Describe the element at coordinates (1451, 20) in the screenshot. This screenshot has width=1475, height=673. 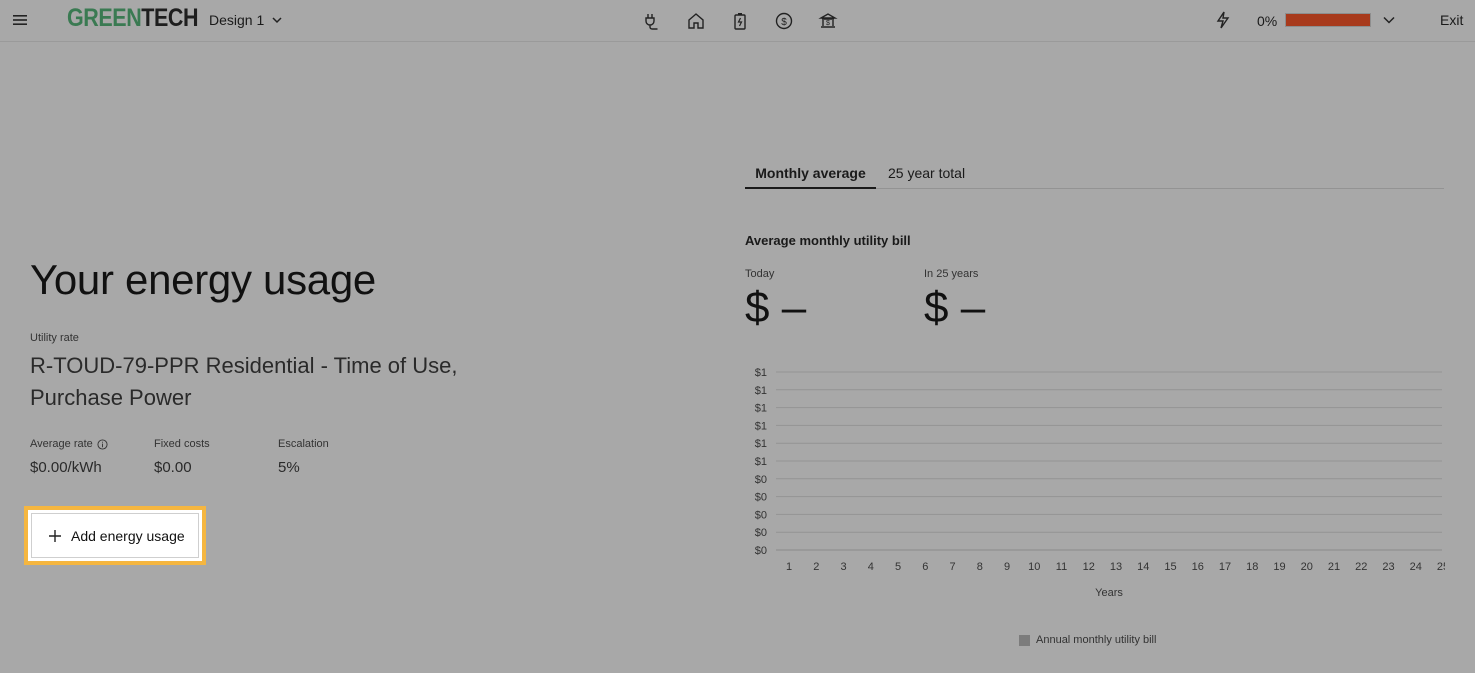
I see `exit-button: Exit` at that location.